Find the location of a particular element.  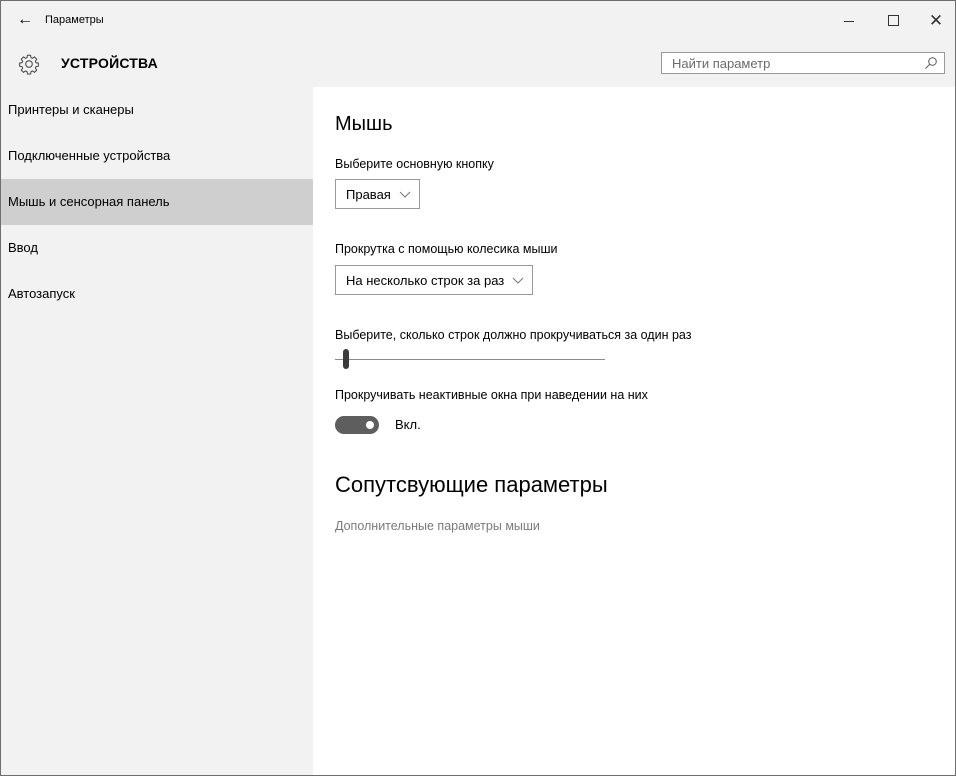

toggle-knob is located at coordinates (370, 425).